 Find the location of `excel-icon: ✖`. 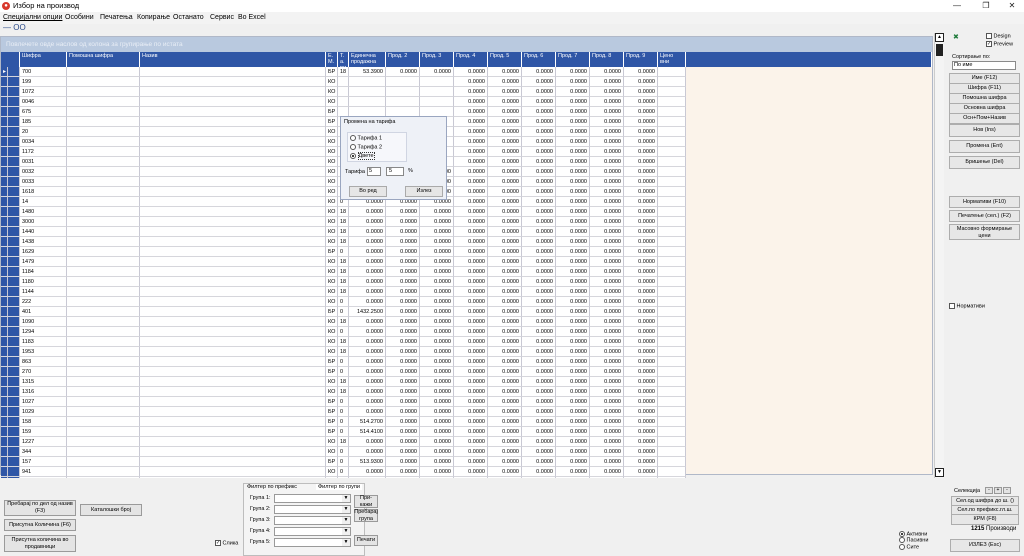

excel-icon: ✖ is located at coordinates (957, 37).